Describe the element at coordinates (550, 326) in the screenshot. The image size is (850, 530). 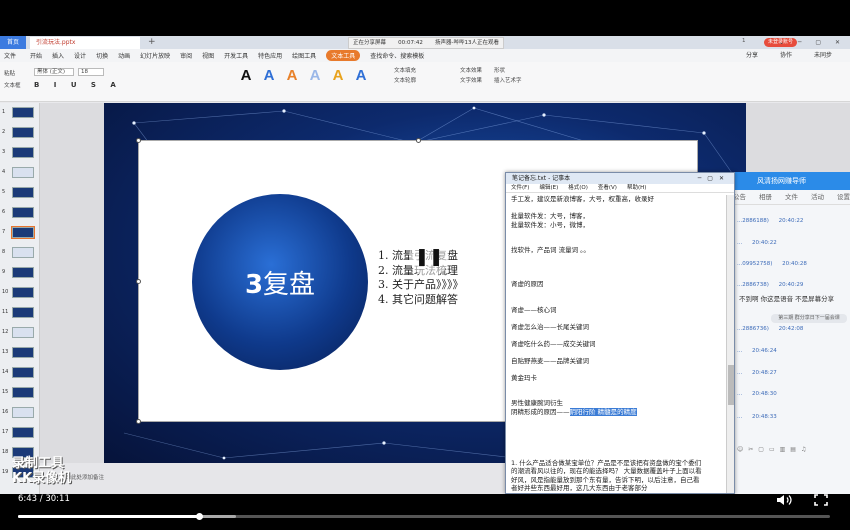
I see `notepad-line: 肾虚怎么治——长尾关键词` at that location.